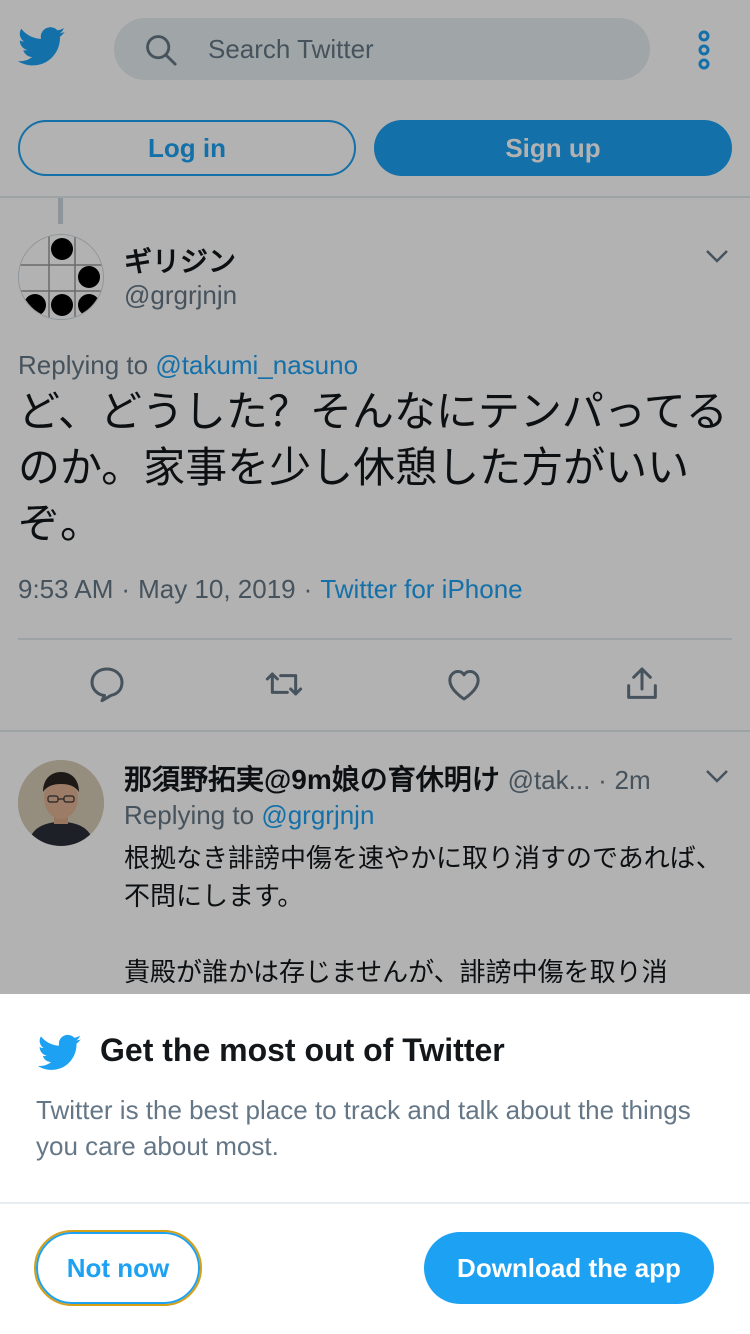 Image resolution: width=750 pixels, height=1334 pixels. I want to click on not-now-button: Not now, so click(118, 1268).